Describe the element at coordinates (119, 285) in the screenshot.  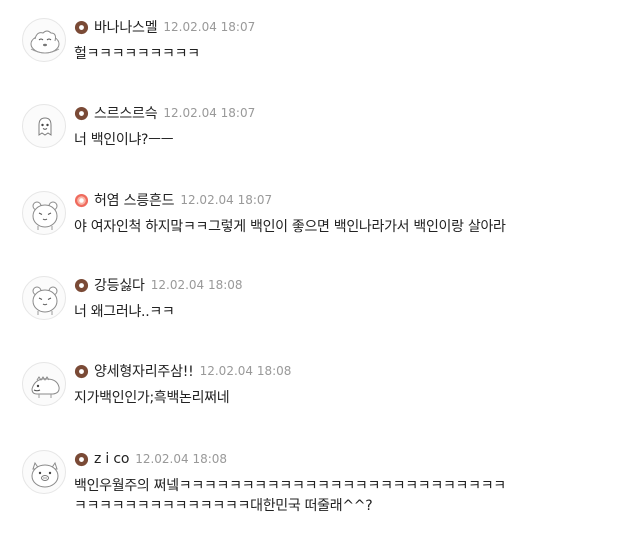
I see `comment-author: 강등싫다` at that location.